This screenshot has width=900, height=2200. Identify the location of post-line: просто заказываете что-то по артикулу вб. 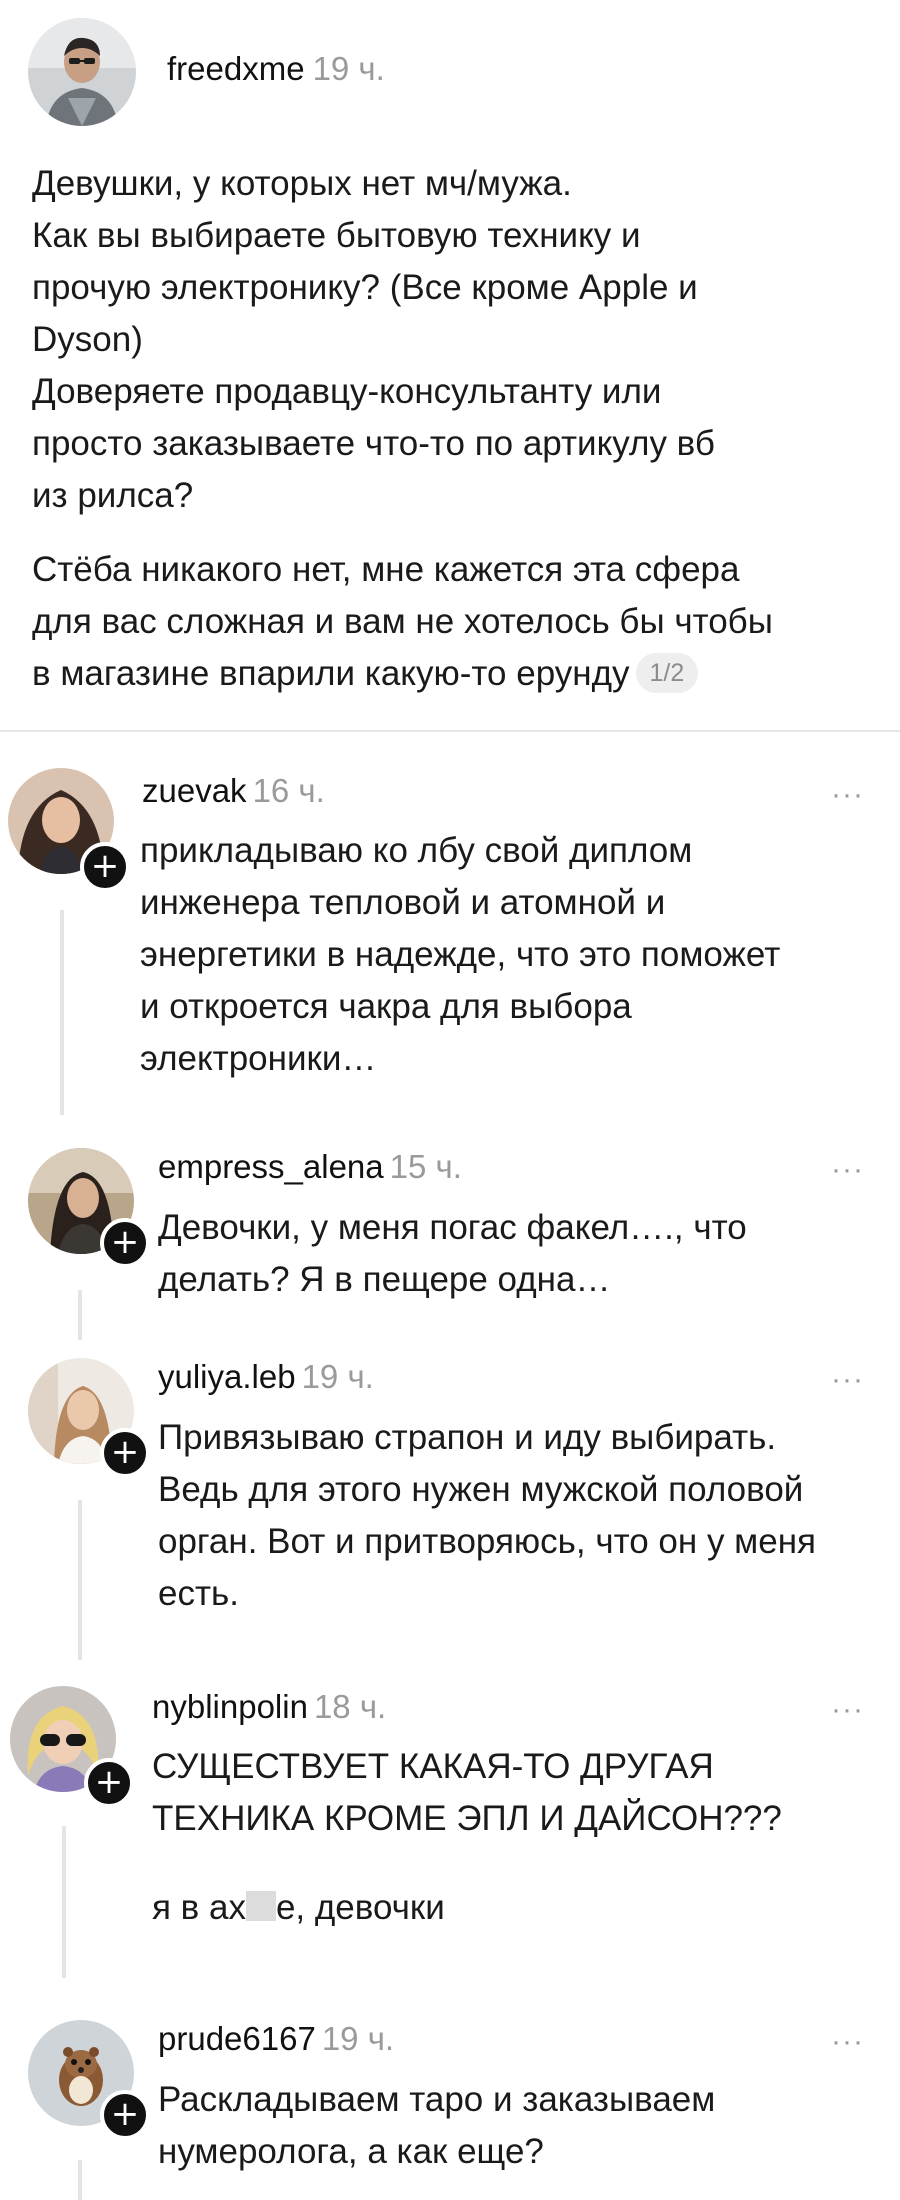
(373, 443).